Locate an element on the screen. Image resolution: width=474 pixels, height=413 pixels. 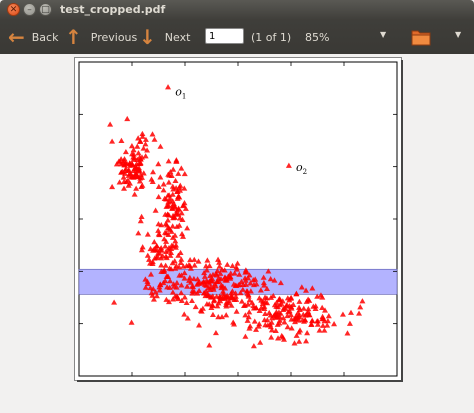
page-number-input is located at coordinates (224, 36).